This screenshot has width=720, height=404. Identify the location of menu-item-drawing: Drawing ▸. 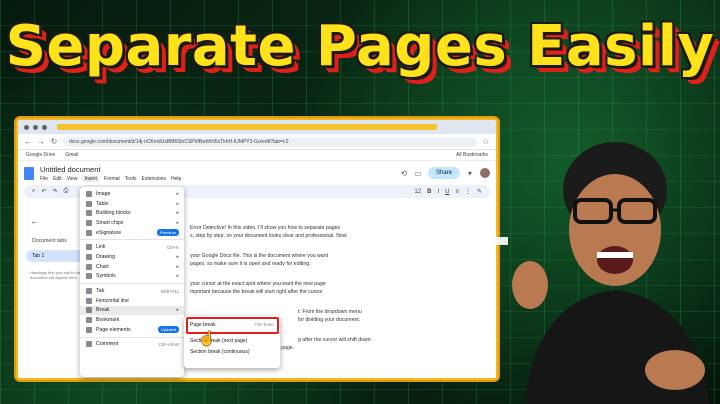
(132, 257).